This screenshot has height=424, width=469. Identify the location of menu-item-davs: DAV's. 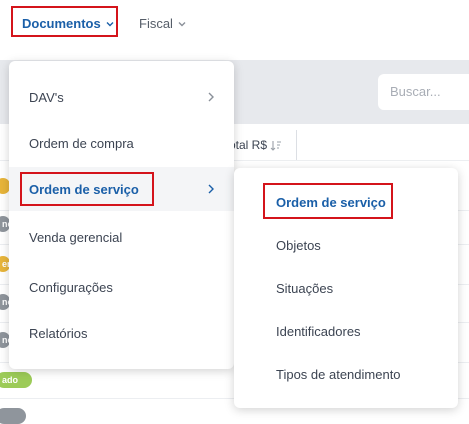
(121, 97).